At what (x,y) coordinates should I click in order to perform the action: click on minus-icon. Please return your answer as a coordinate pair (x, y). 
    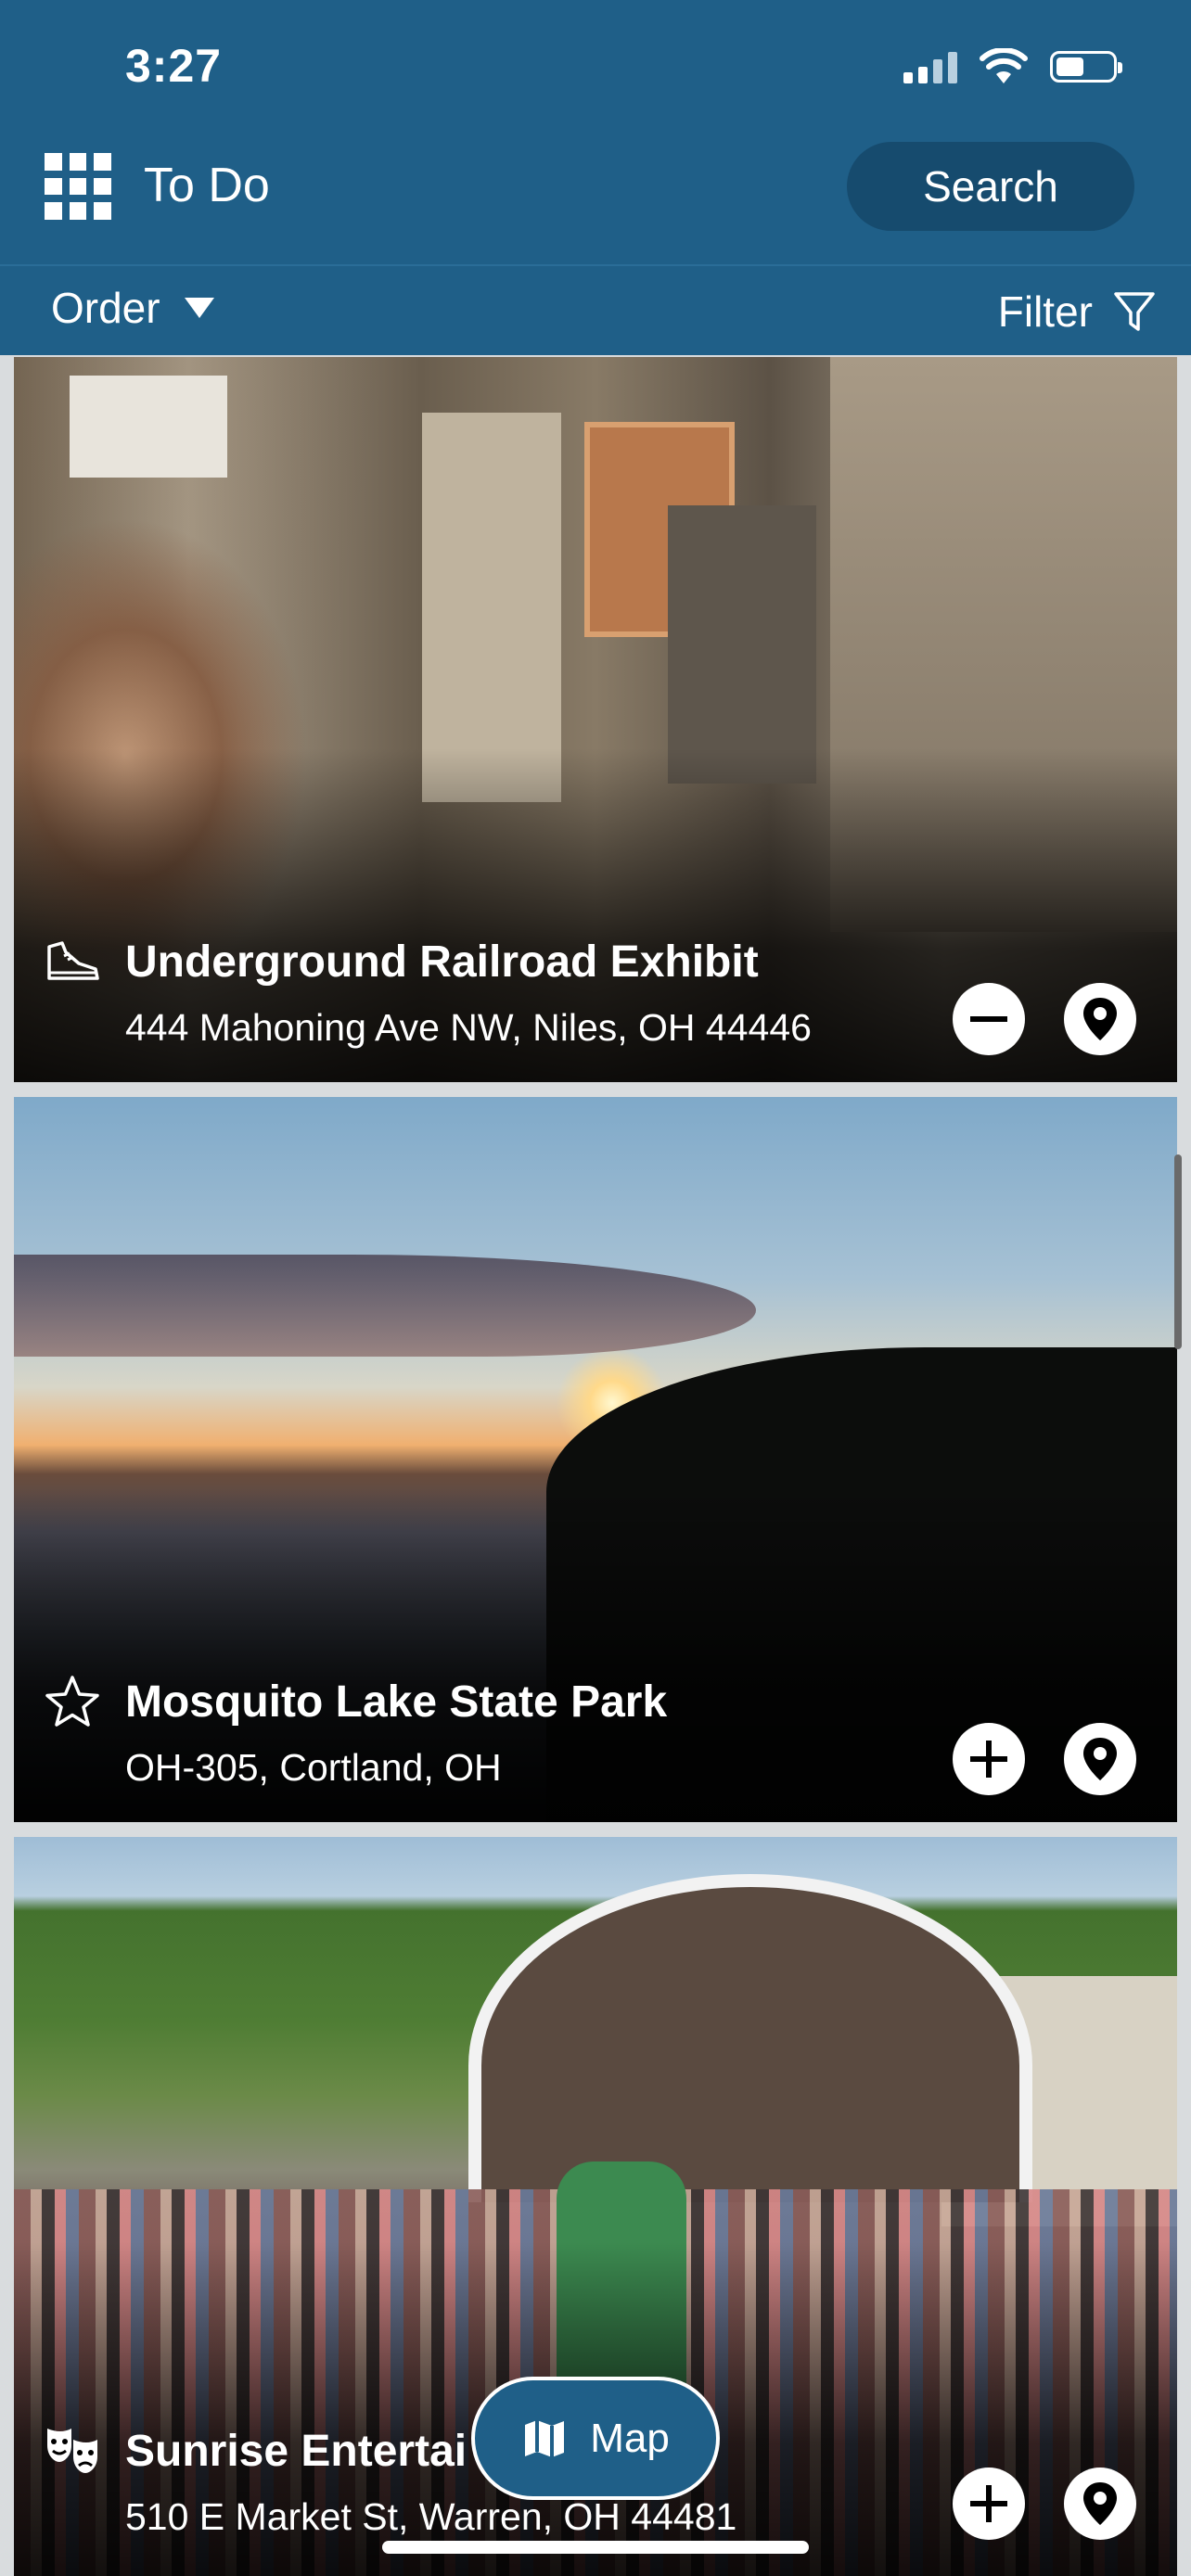
    Looking at the image, I should click on (988, 1019).